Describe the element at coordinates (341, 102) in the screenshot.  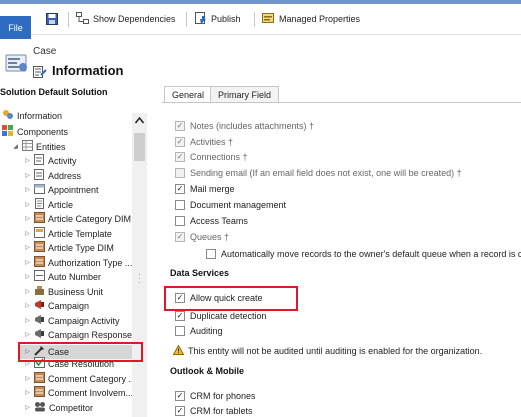
I see `tab-divider` at that location.